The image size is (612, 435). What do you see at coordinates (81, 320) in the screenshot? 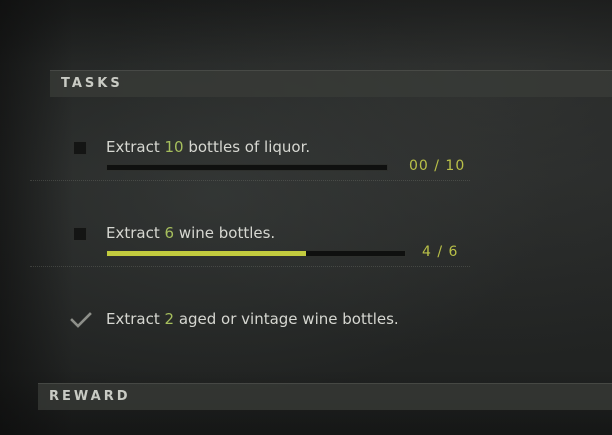
I see `checkmark-icon` at bounding box center [81, 320].